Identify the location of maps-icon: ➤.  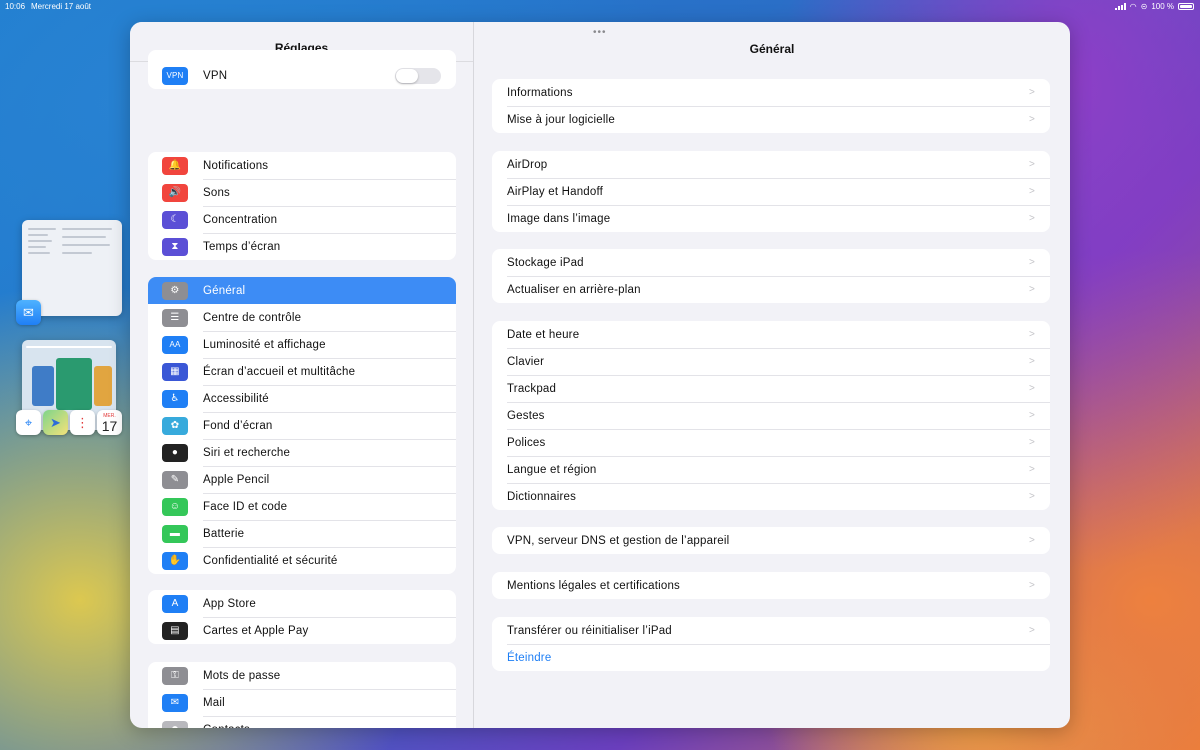
(55, 422).